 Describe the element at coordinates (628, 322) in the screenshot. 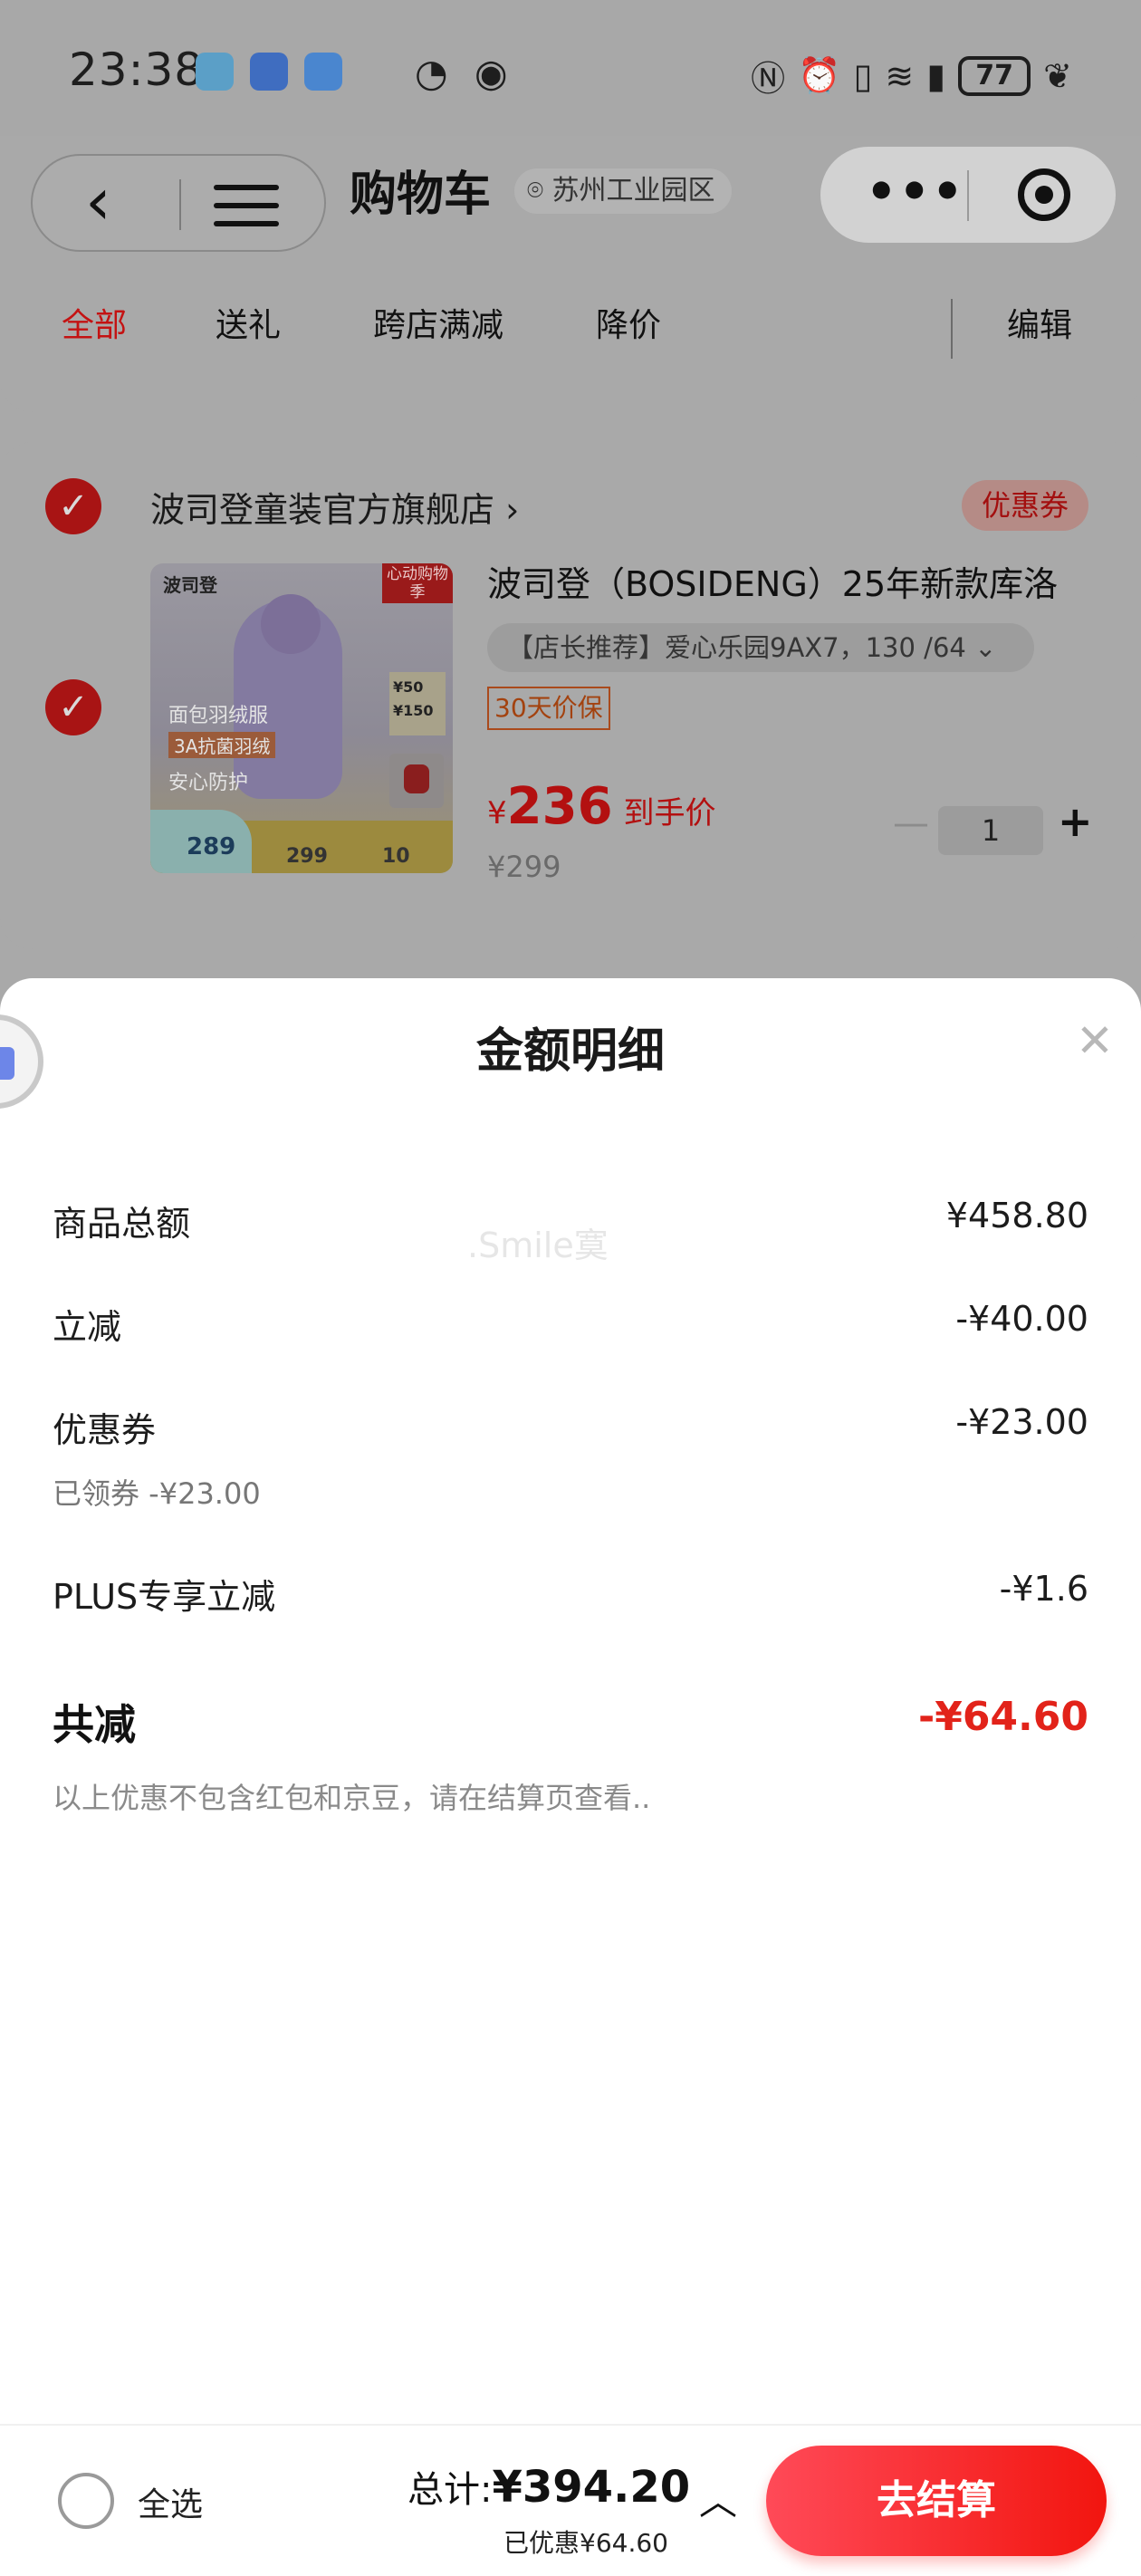

I see `tab-price-drop: 降价` at that location.